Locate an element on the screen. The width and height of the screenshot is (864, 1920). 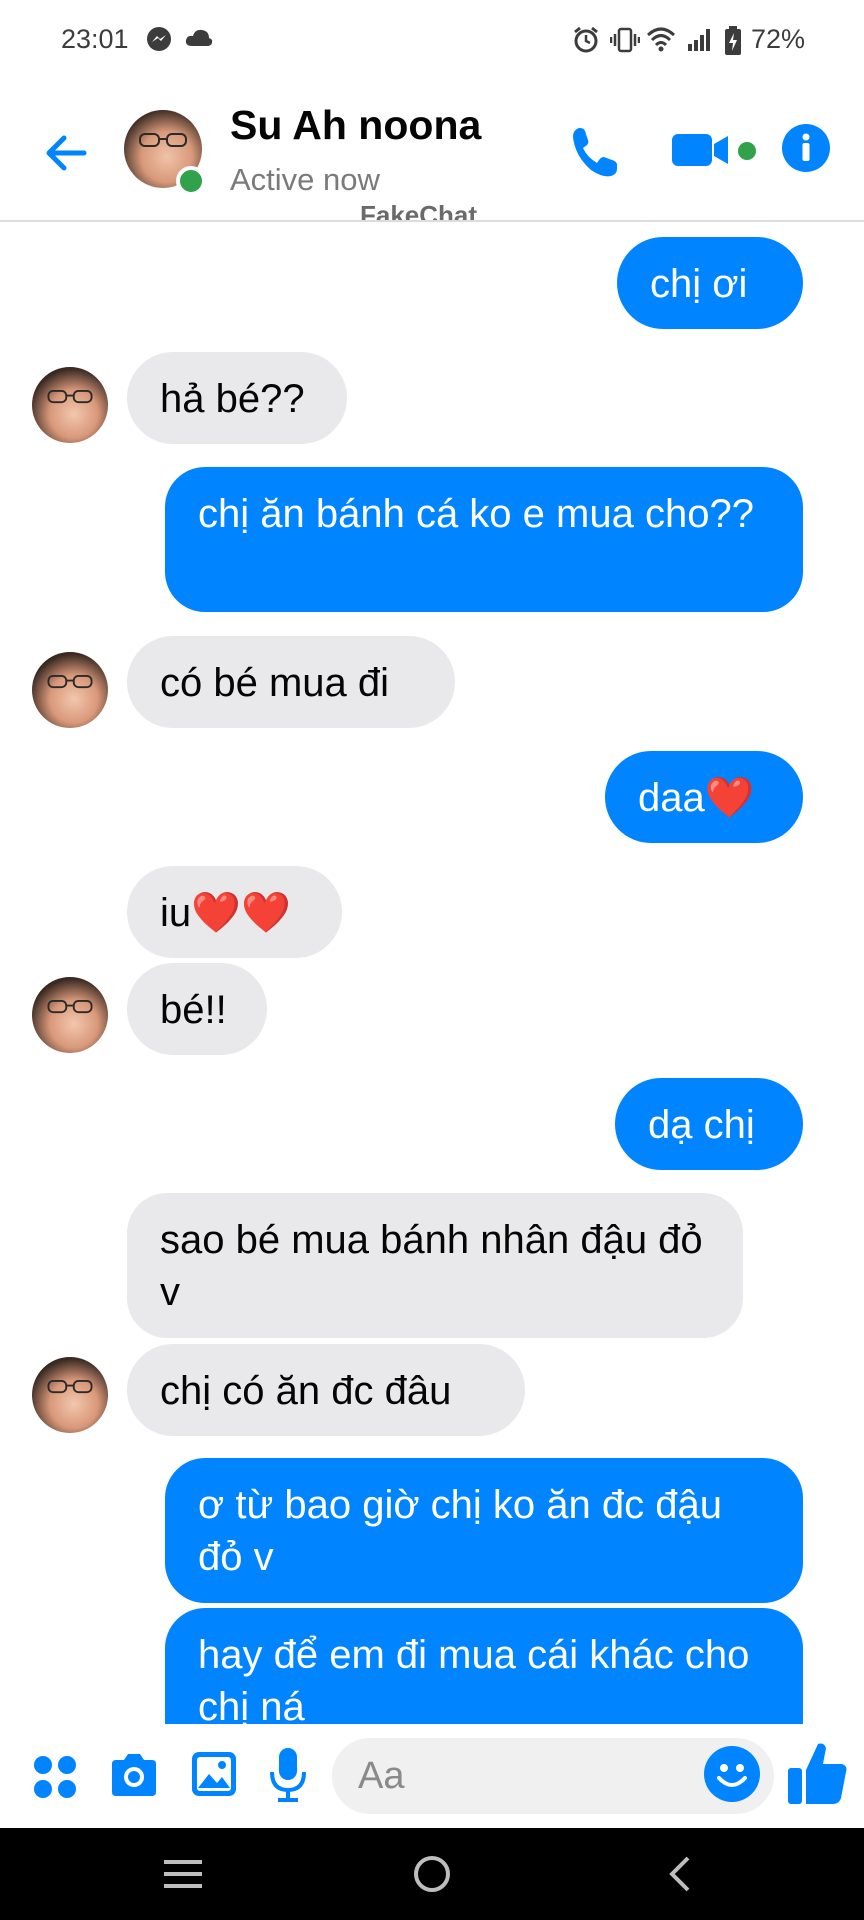
camera-icon is located at coordinates (134, 1775).